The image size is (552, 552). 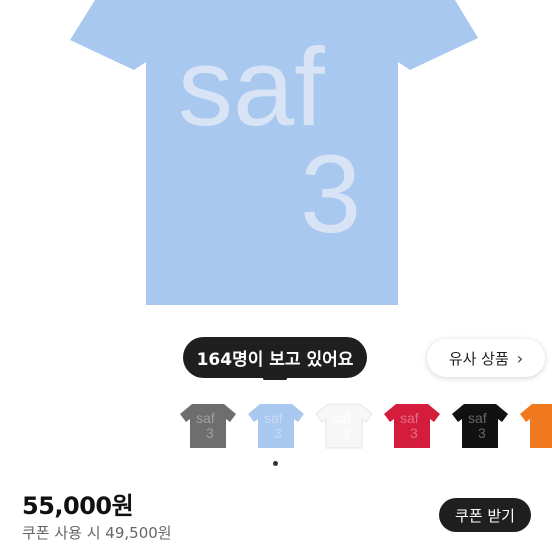 I want to click on color-thumbnail, so click(x=535, y=426).